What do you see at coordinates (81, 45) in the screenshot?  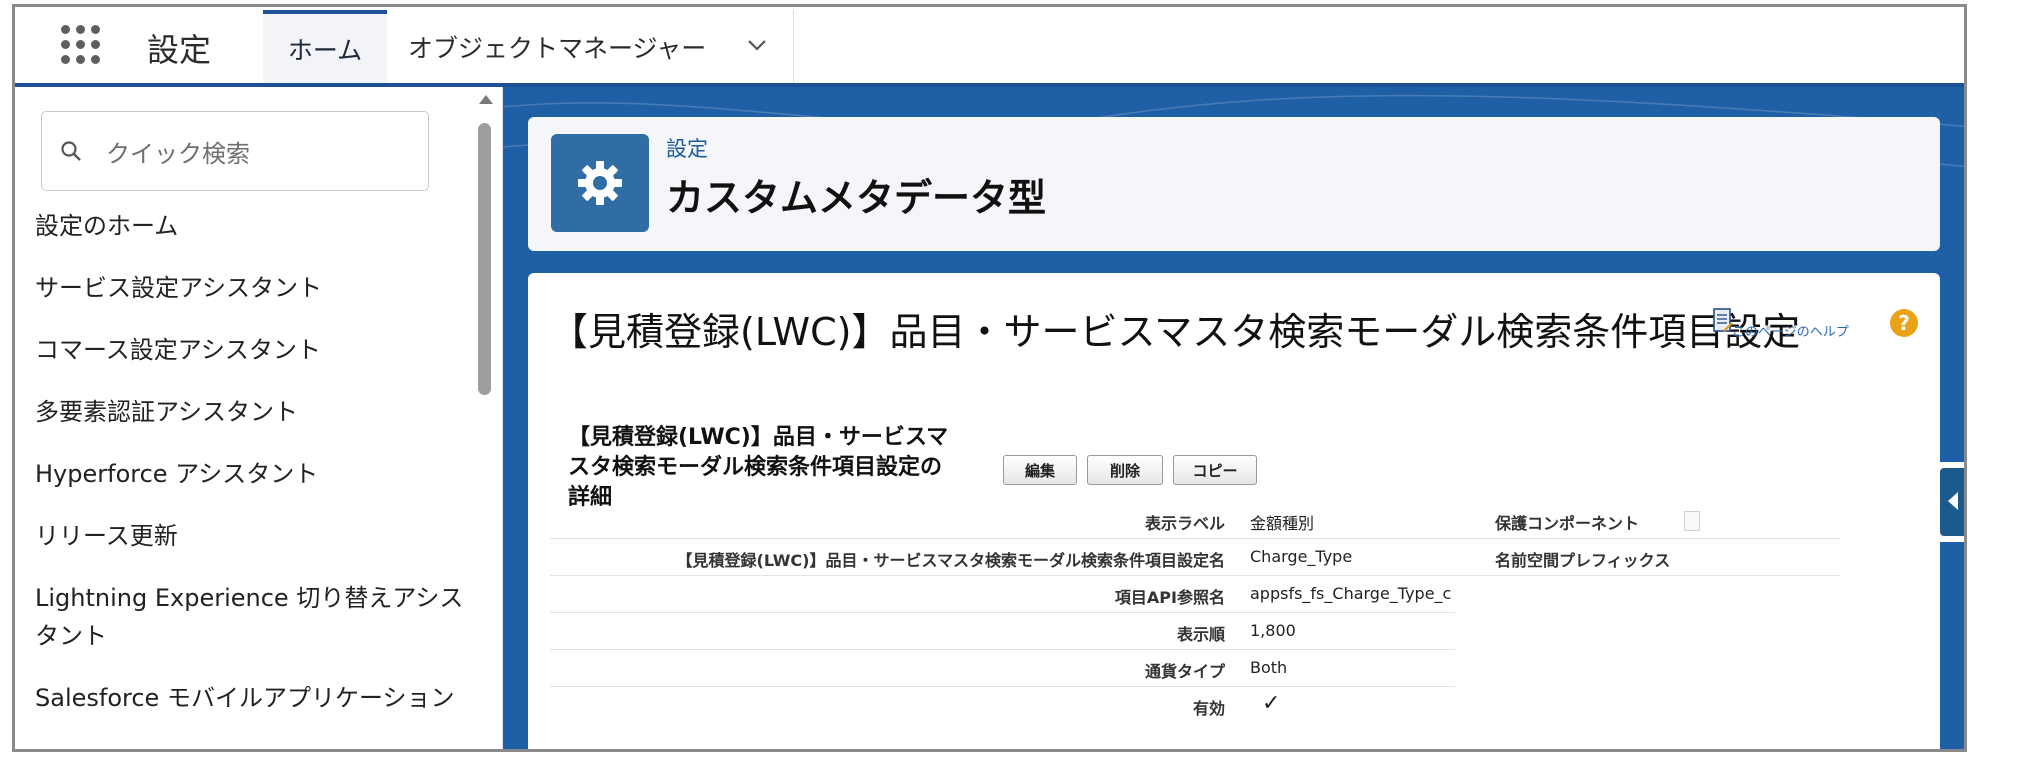 I see `app-launcher-icon` at bounding box center [81, 45].